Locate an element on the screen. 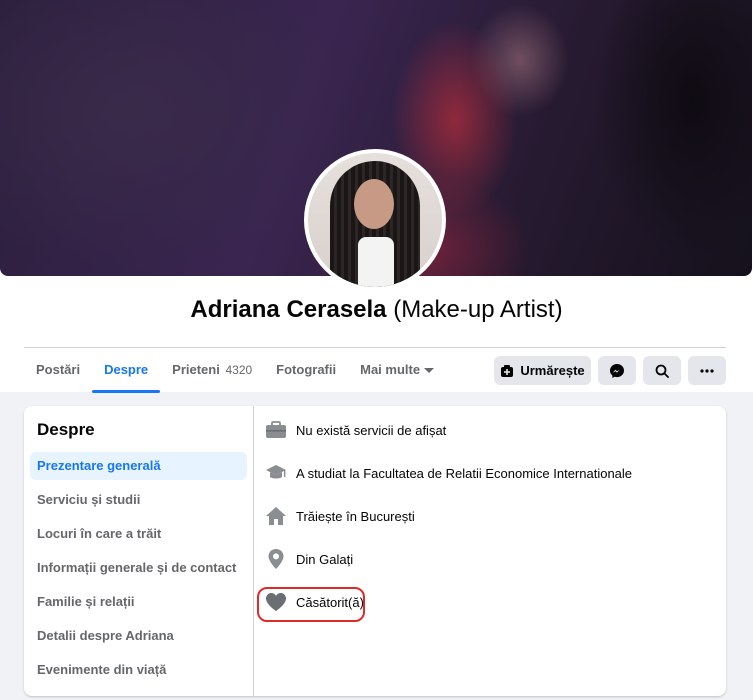 The width and height of the screenshot is (753, 700). about-heading: Despre is located at coordinates (66, 429).